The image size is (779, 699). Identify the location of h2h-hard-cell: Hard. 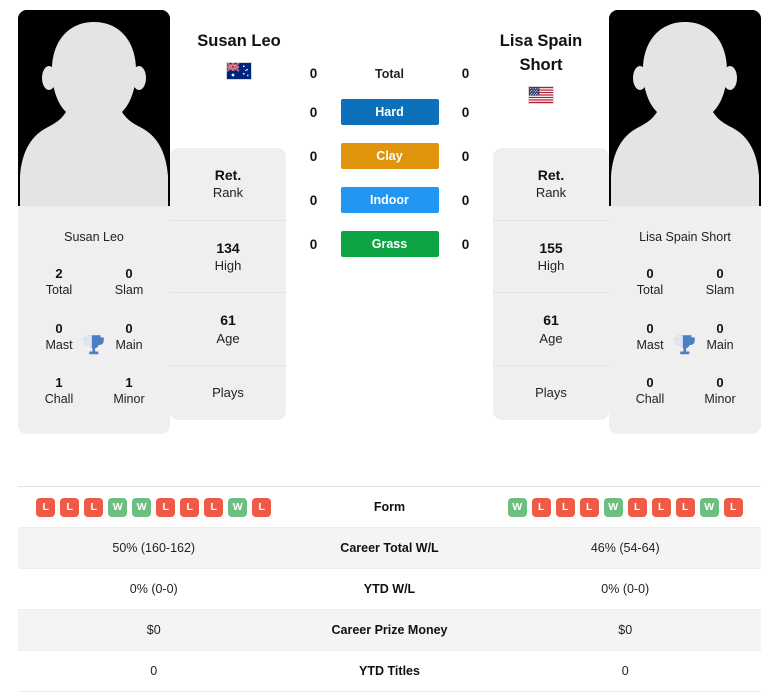
(389, 112).